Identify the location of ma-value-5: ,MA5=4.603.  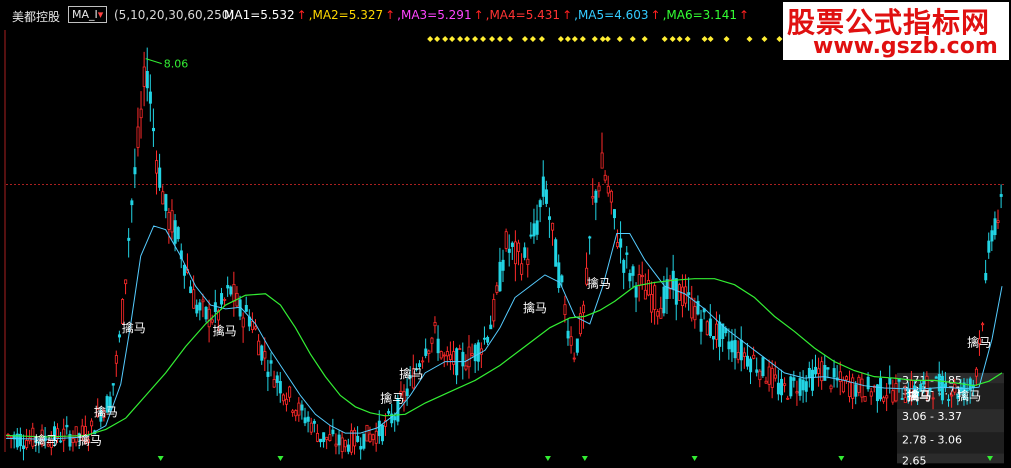
(611, 15).